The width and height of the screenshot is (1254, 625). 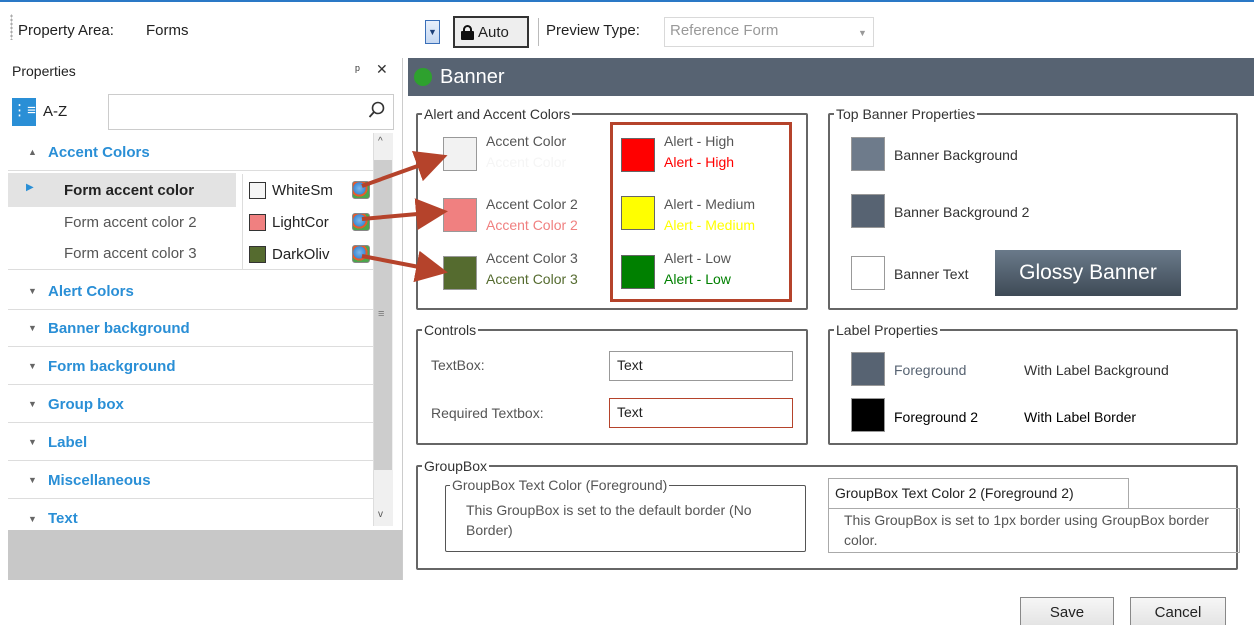 What do you see at coordinates (862, 33) in the screenshot?
I see `chevron-down-icon: ▼` at bounding box center [862, 33].